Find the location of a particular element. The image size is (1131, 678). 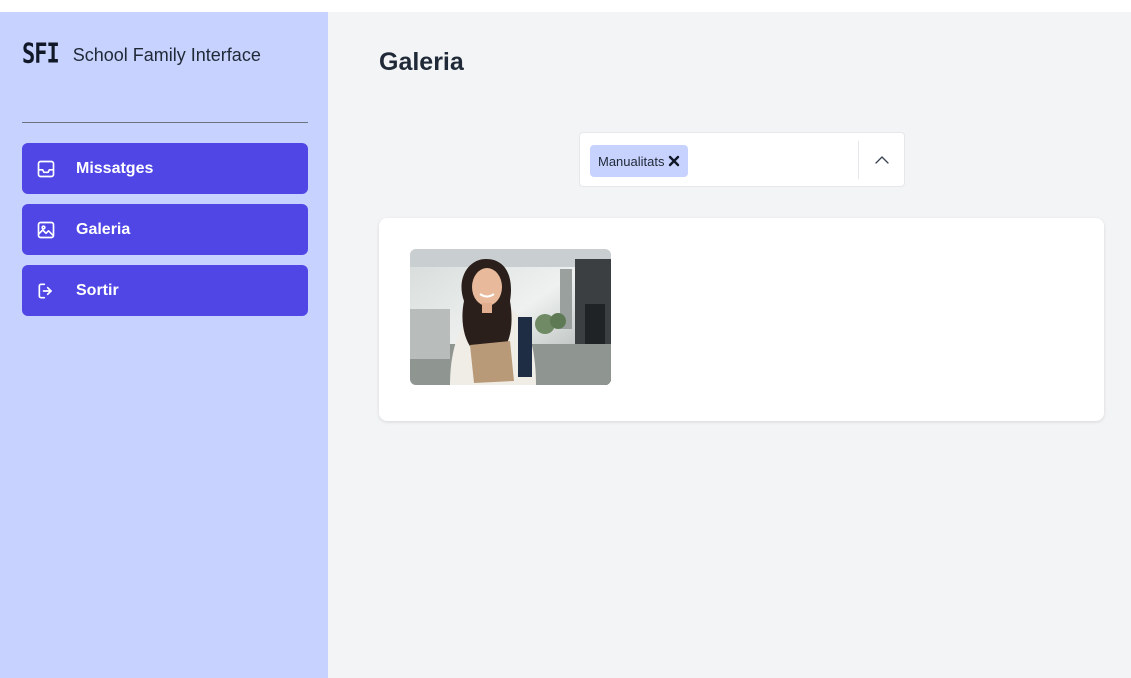

image-icon is located at coordinates (46, 230).